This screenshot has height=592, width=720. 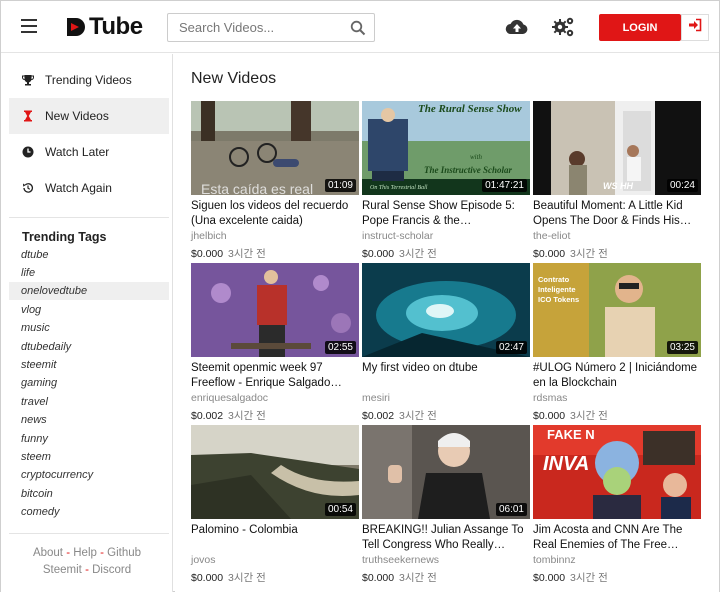 I want to click on video-duration: 01:09, so click(x=340, y=185).